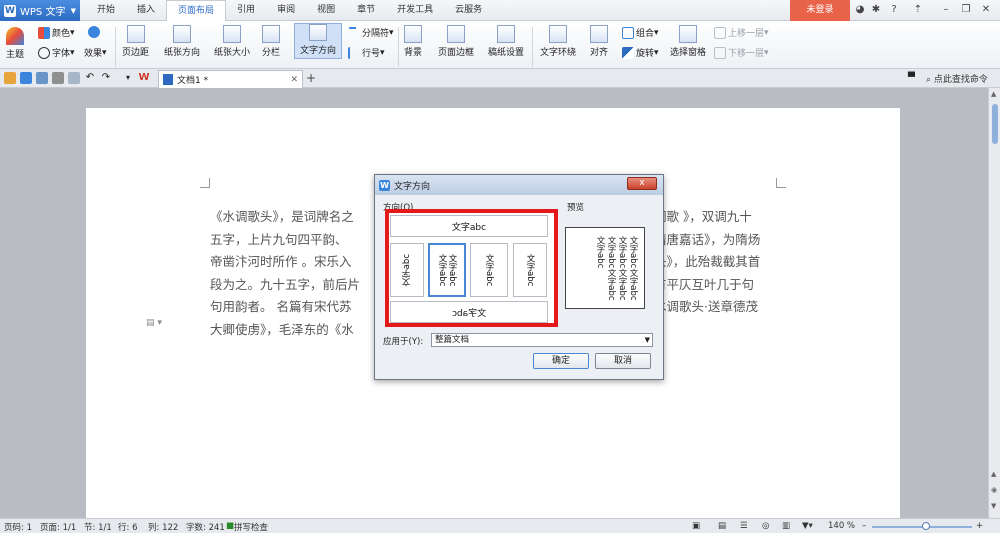  I want to click on zoom-level: 140 %, so click(841, 526).